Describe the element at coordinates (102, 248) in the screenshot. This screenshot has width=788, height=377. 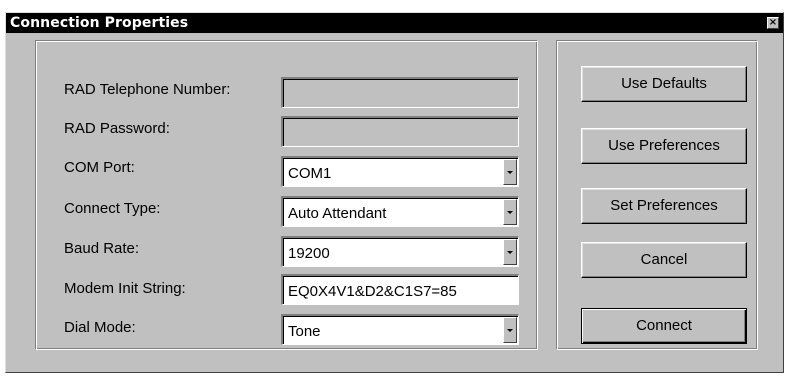
I see `baud-rate-label: Baud Rate:` at that location.